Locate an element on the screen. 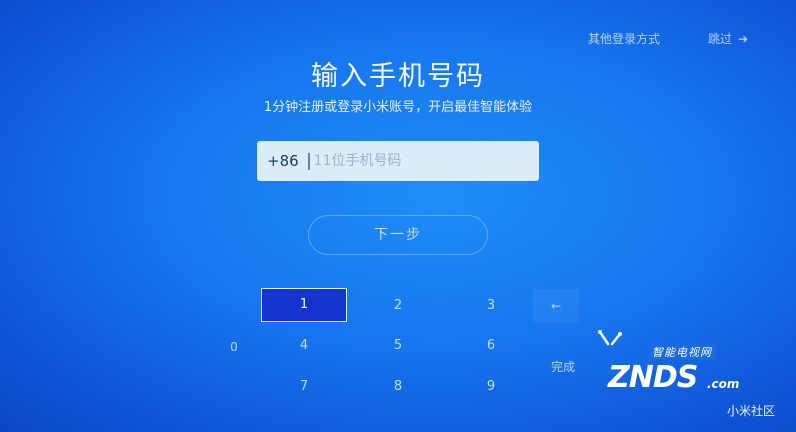  arrow-right-icon: ➔ is located at coordinates (743, 39).